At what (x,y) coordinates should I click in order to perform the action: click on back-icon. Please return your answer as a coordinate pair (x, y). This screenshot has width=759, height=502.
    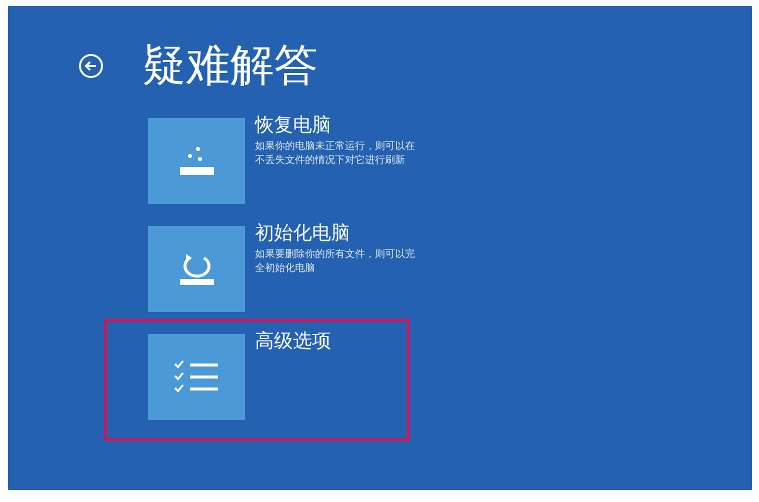
    Looking at the image, I should click on (91, 66).